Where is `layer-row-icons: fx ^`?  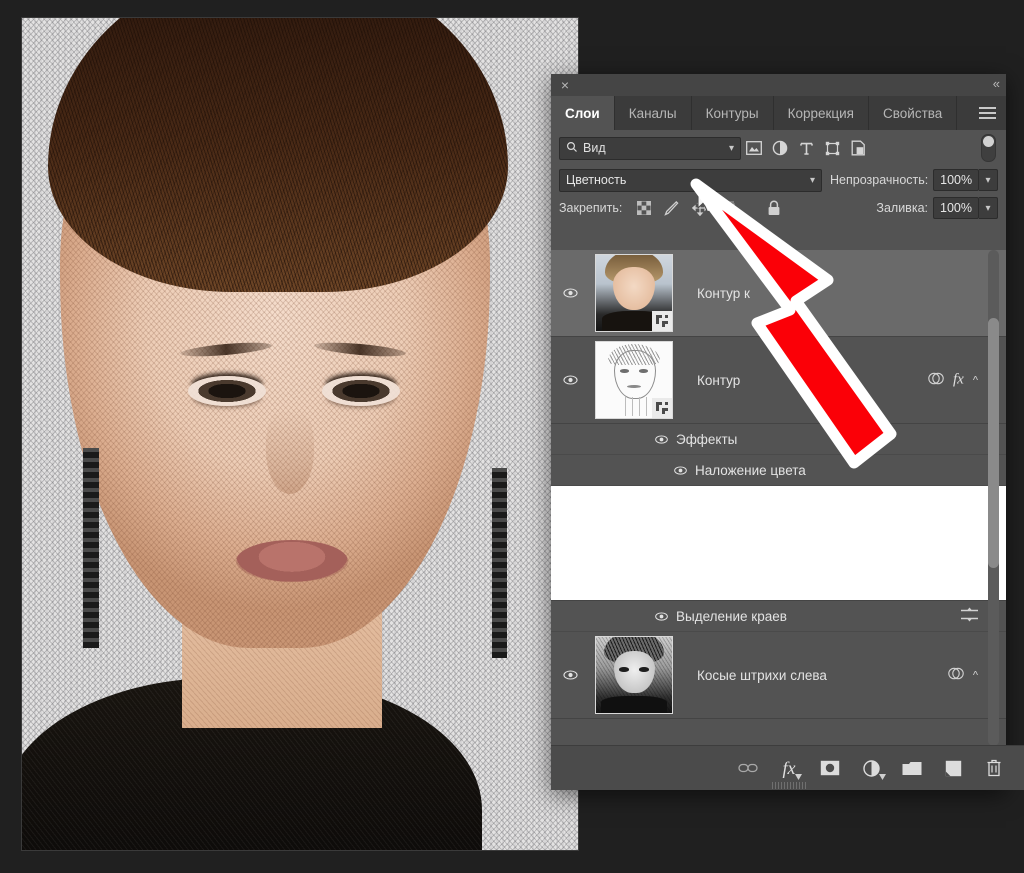
layer-row-icons: fx ^ is located at coordinates (953, 380).